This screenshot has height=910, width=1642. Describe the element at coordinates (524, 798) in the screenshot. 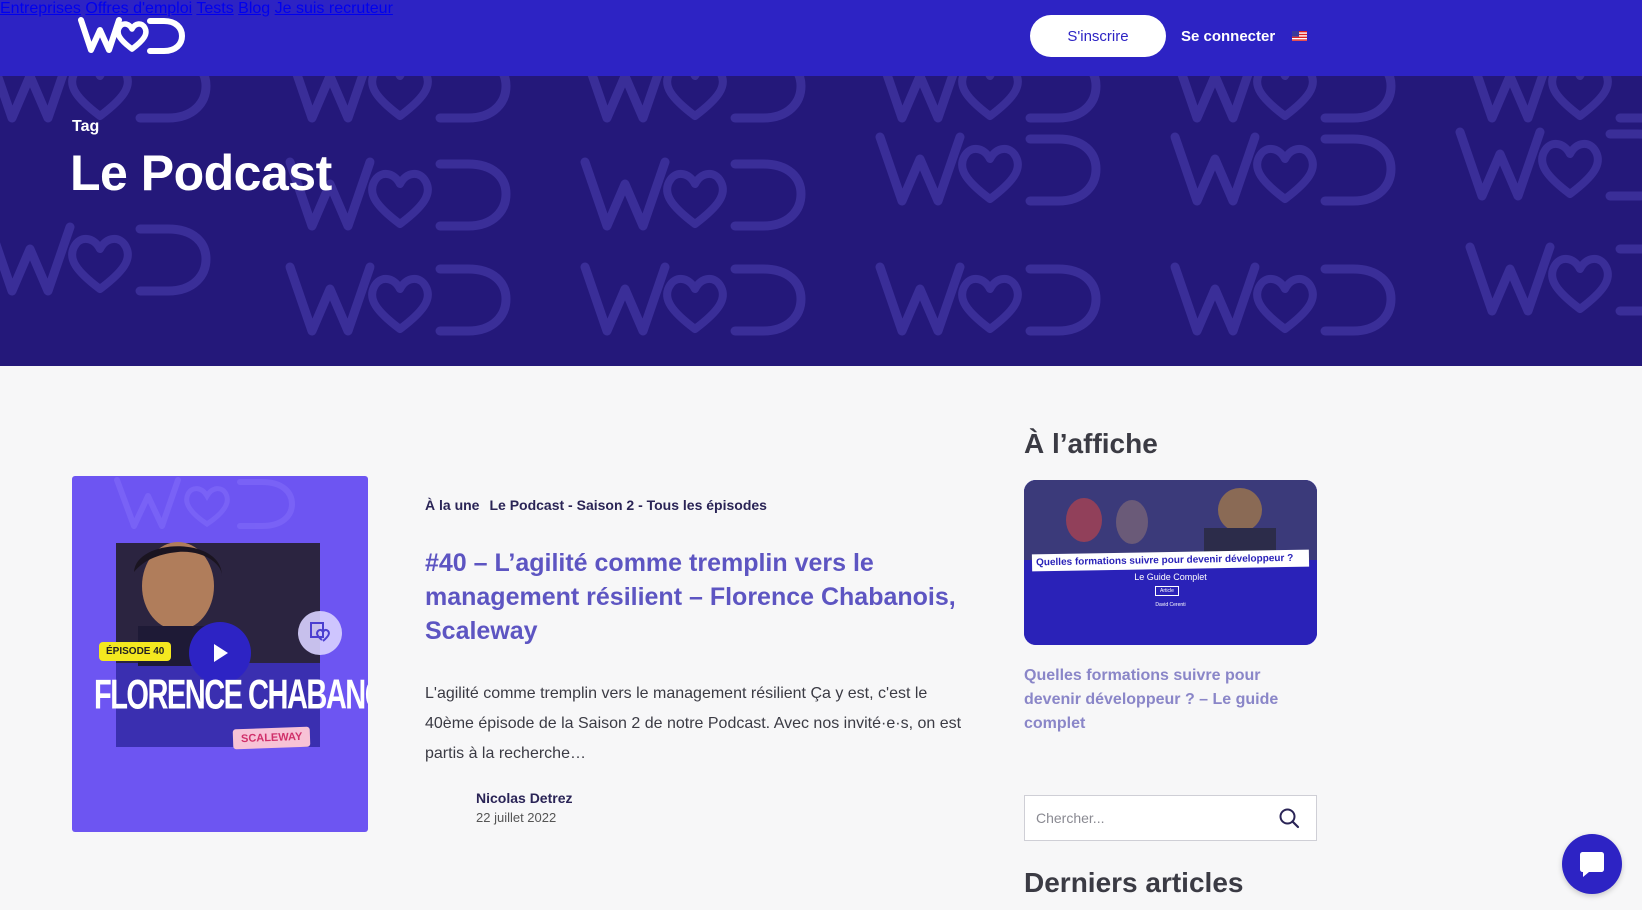

I see `author-name: Nicolas Detrez` at that location.